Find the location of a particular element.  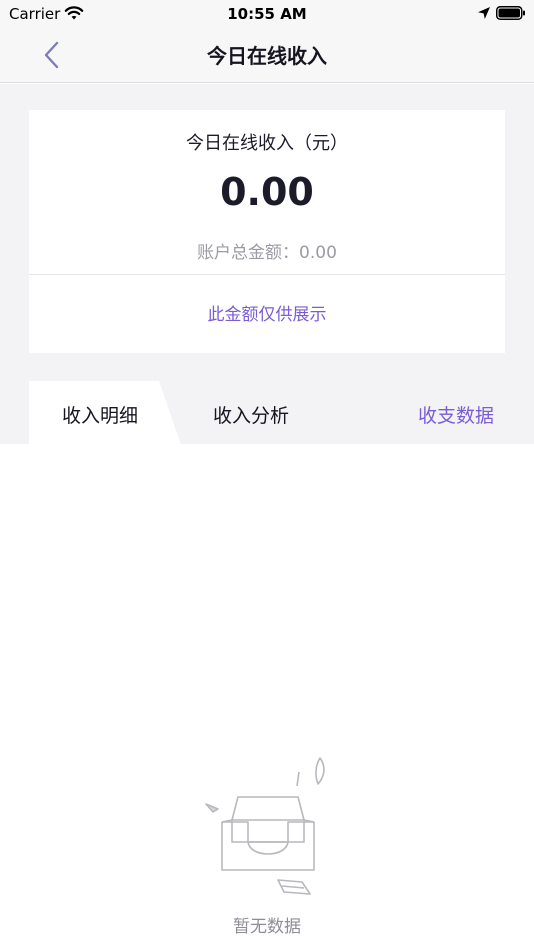

page-title: 今日在线收入 is located at coordinates (267, 56).